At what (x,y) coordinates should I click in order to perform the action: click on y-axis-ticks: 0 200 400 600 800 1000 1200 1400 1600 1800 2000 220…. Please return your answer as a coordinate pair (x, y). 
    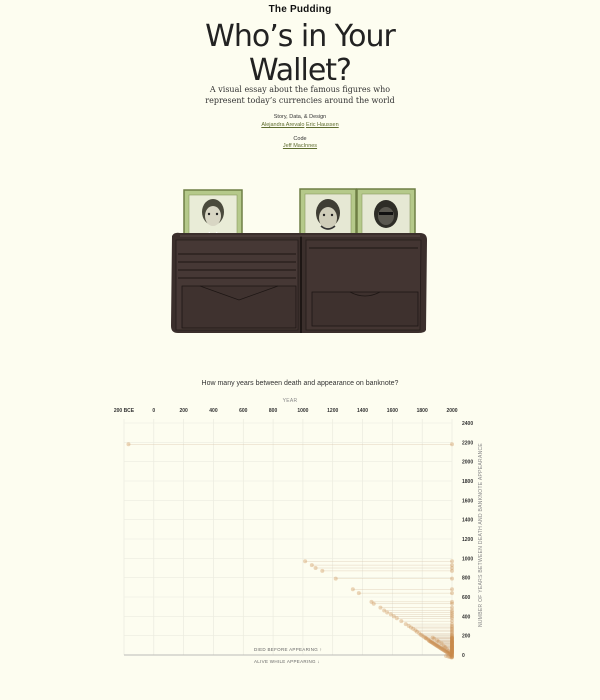
    Looking at the image, I should click on (467, 540).